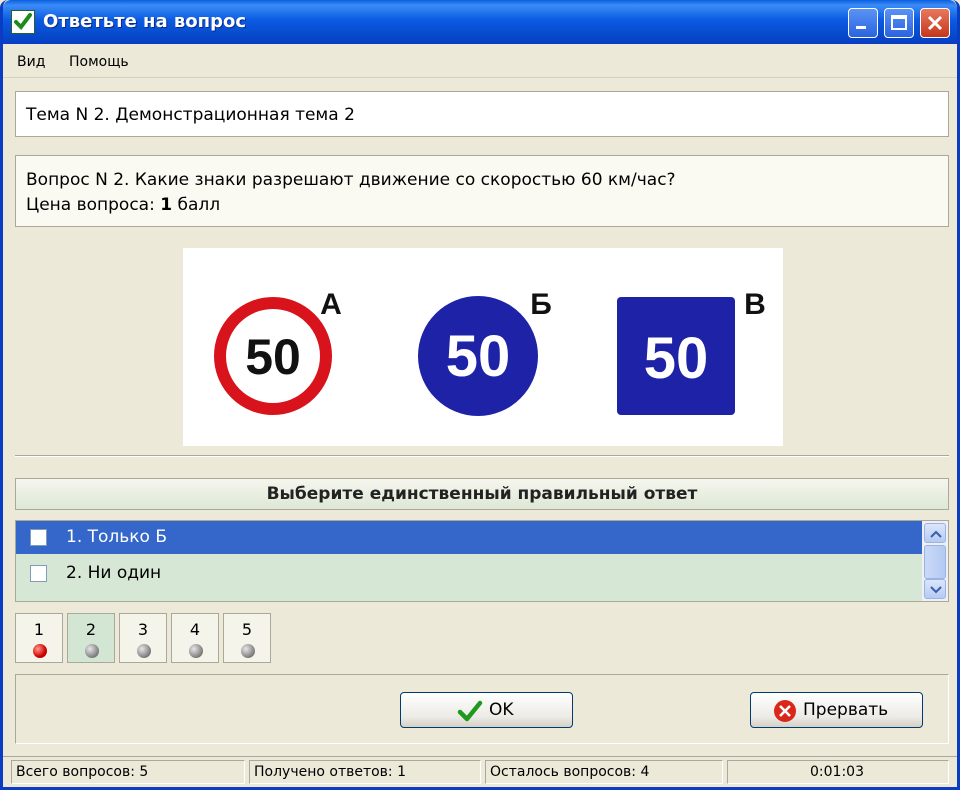 The image size is (960, 790). I want to click on status-remaining: Осталось вопросов: 4, so click(604, 772).